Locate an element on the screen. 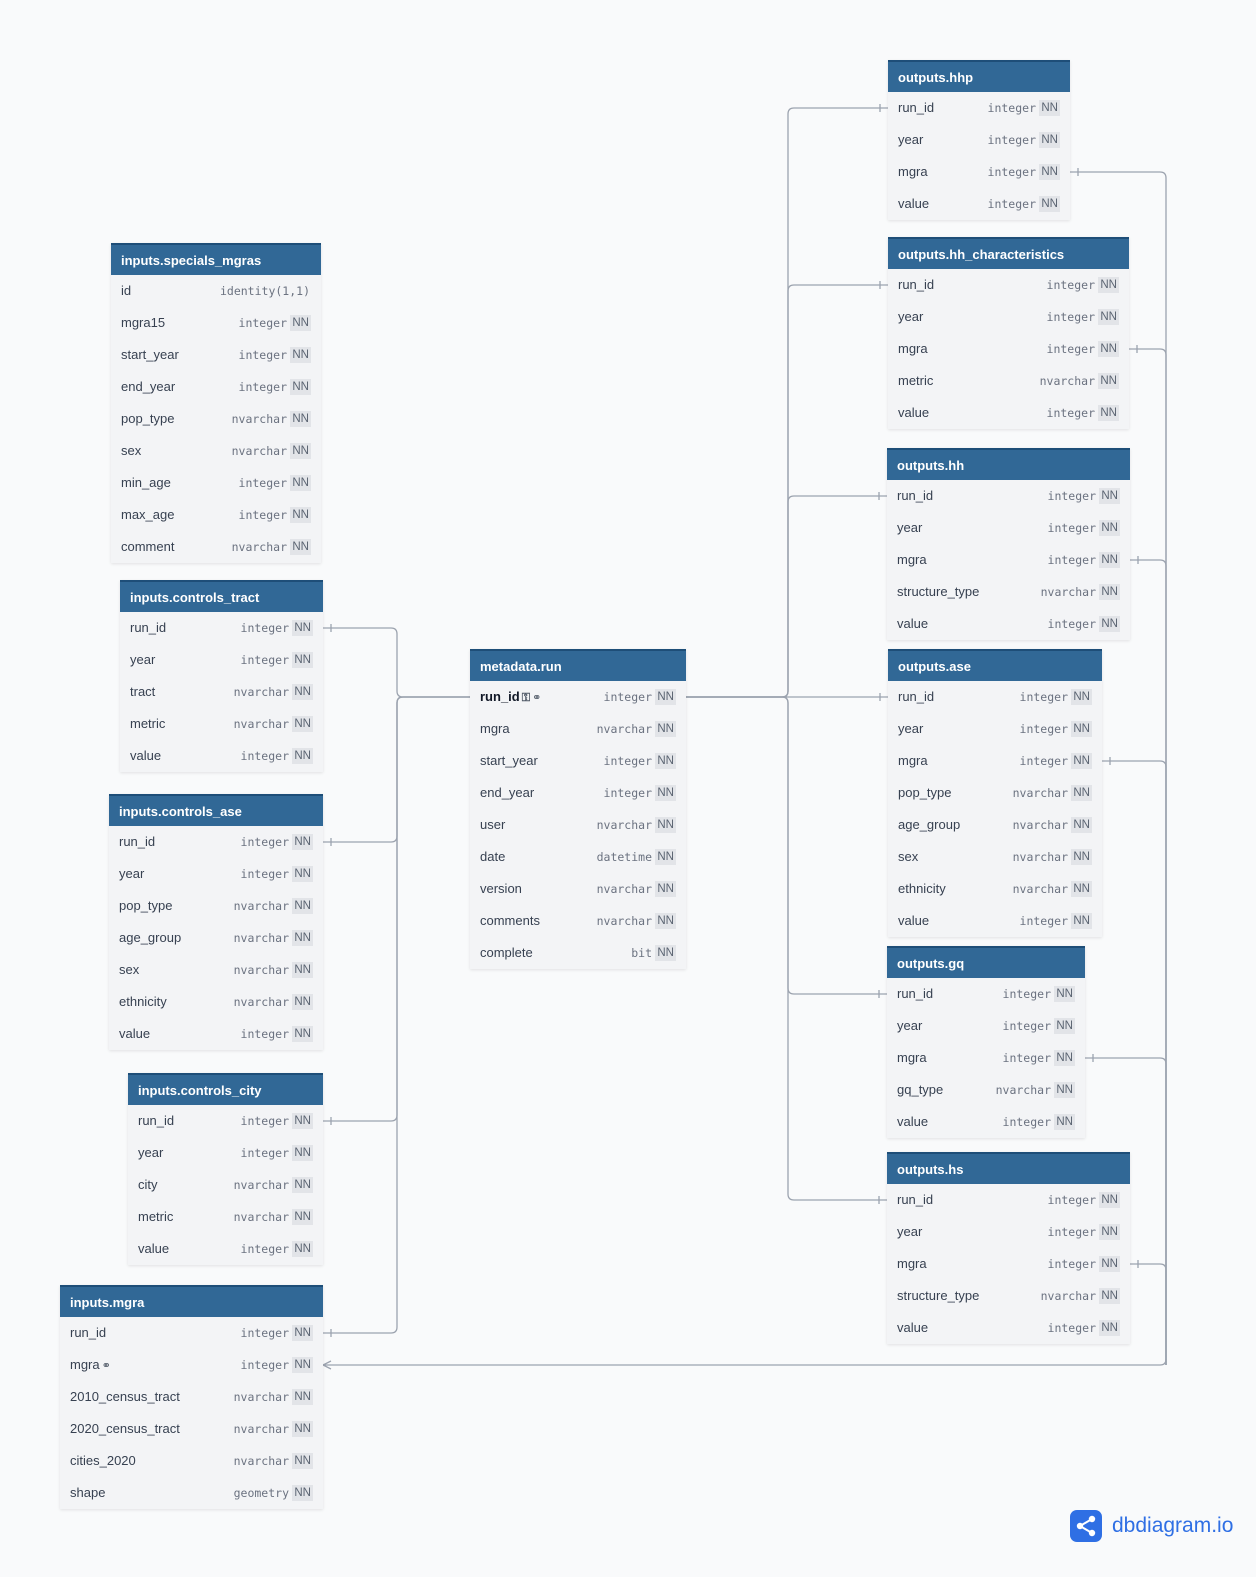 The height and width of the screenshot is (1577, 1256). field-row: max_age integer NN is located at coordinates (216, 515).